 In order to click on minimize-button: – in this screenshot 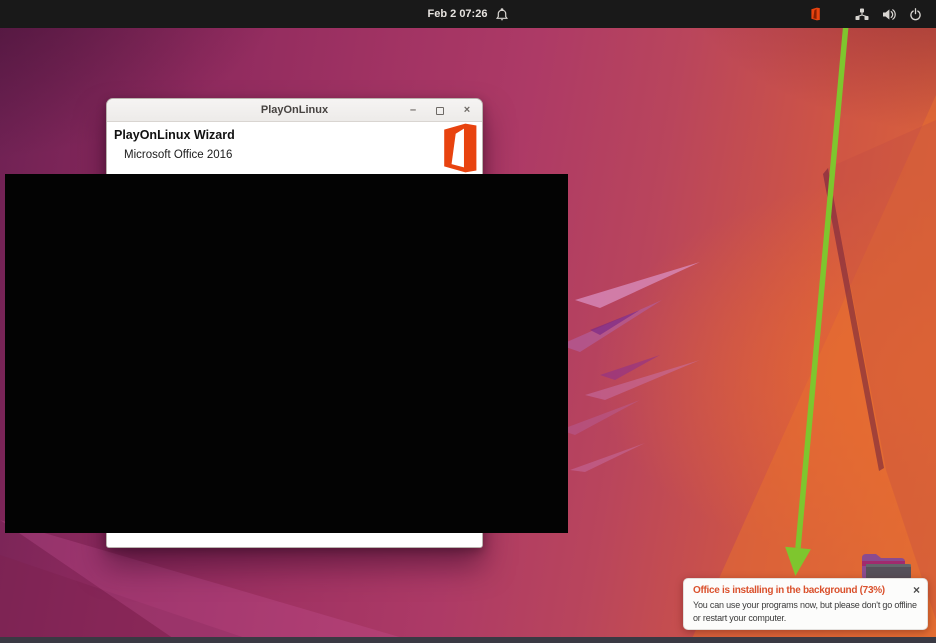, I will do `click(413, 111)`.